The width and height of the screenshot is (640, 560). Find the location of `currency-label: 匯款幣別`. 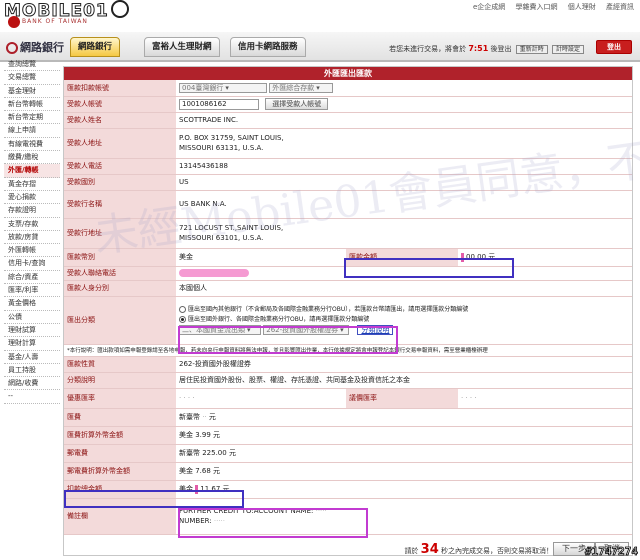

currency-label: 匯款幣別 is located at coordinates (120, 257).